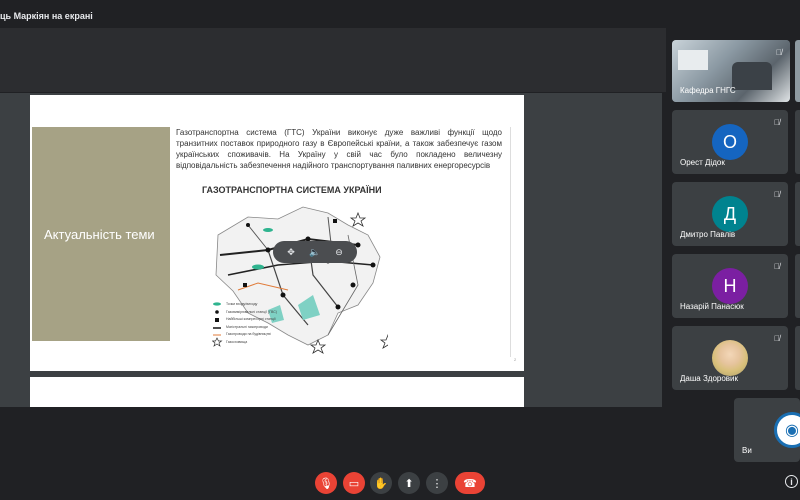 The image size is (800, 500). I want to click on slide-divider, so click(510, 242).